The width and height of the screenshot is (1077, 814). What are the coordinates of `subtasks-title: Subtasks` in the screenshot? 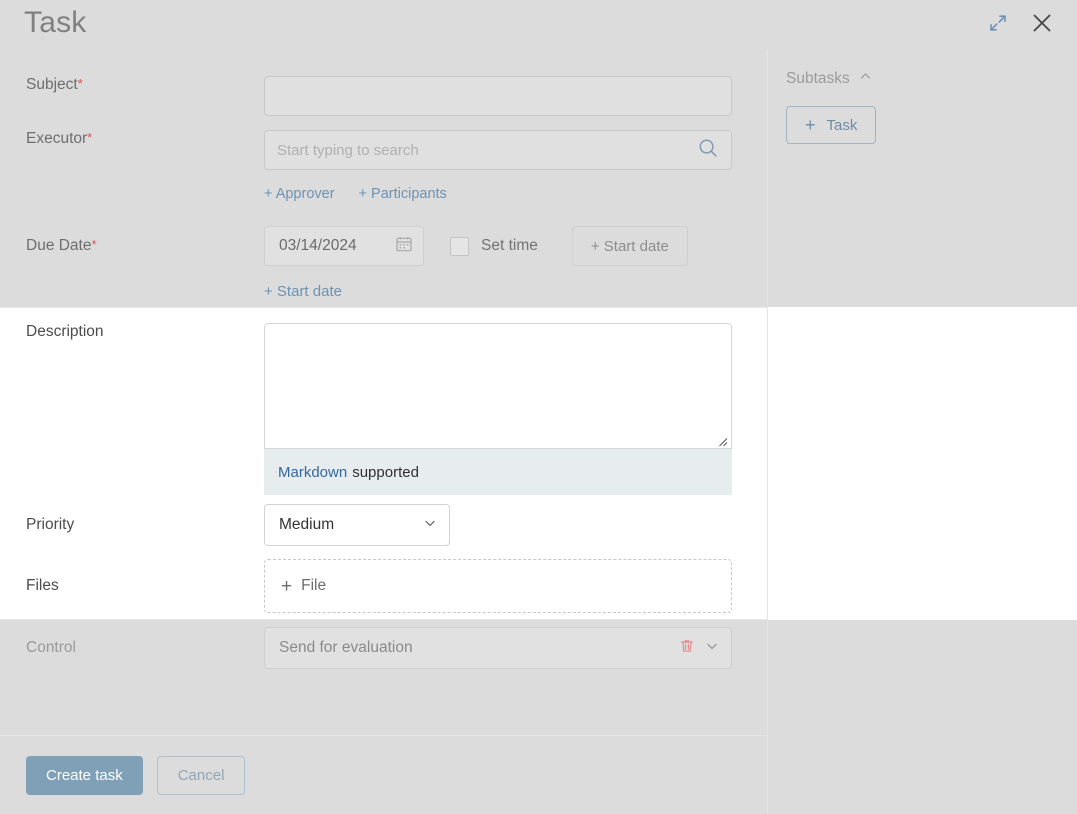 It's located at (818, 78).